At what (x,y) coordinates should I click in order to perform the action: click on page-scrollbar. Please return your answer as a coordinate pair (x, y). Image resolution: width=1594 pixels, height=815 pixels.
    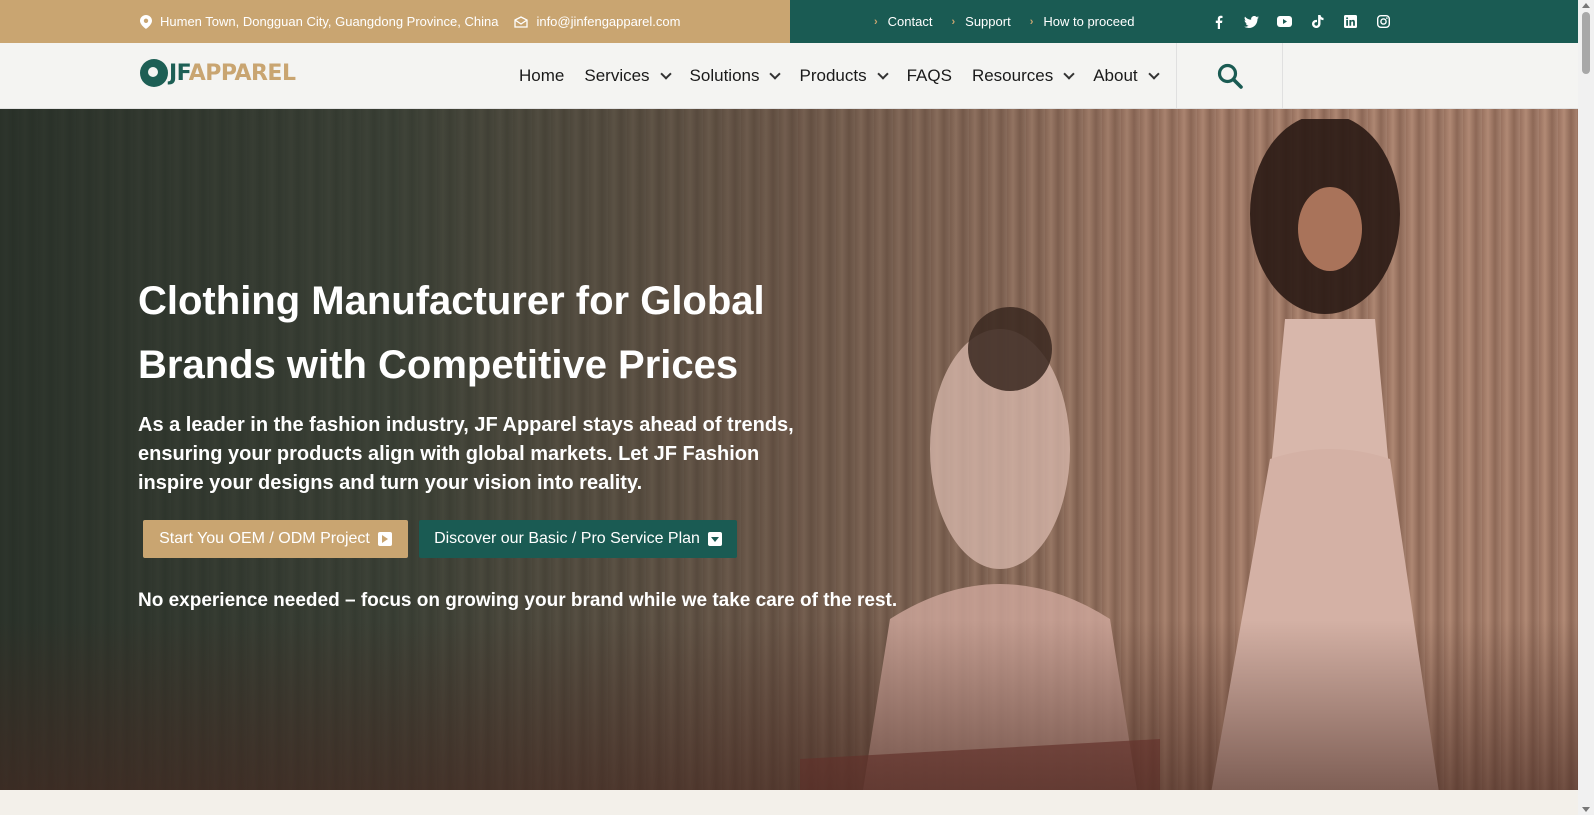
    Looking at the image, I should click on (1586, 407).